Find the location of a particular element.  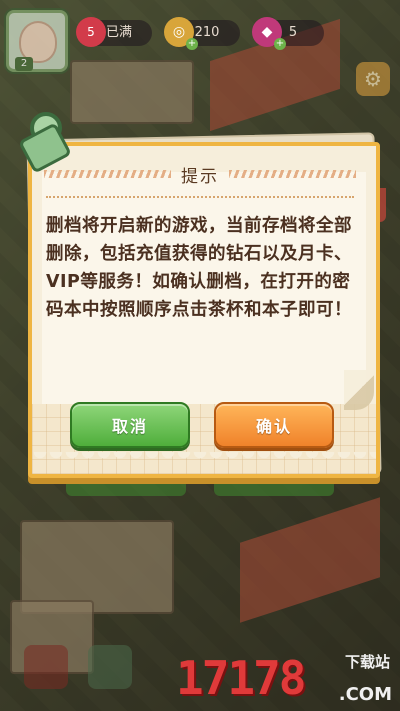

background-building is located at coordinates (132, 92).